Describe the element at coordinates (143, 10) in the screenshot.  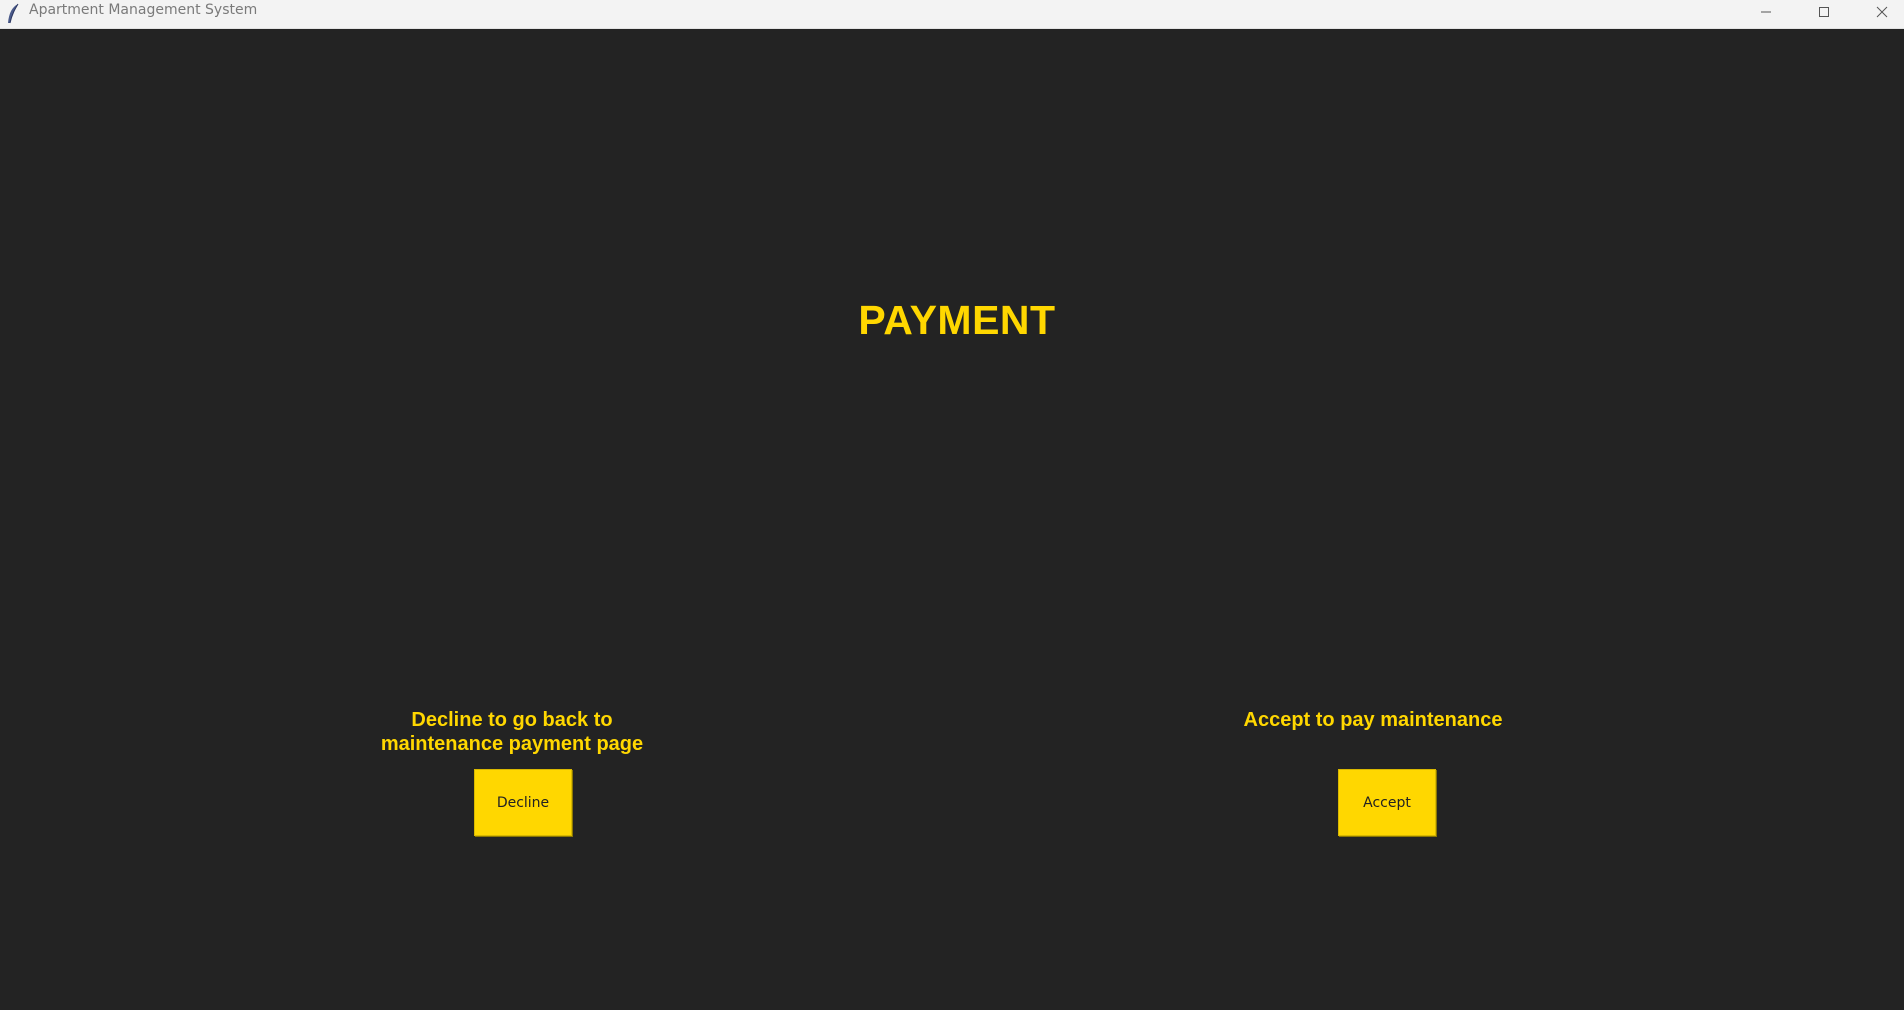
I see `window-title: Apartment Management System` at that location.